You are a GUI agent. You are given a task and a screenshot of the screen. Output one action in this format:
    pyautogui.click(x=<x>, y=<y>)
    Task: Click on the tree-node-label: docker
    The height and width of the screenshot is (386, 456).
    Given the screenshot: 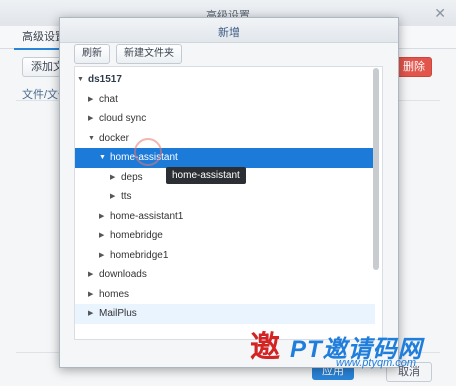 What is the action you would take?
    pyautogui.click(x=114, y=138)
    